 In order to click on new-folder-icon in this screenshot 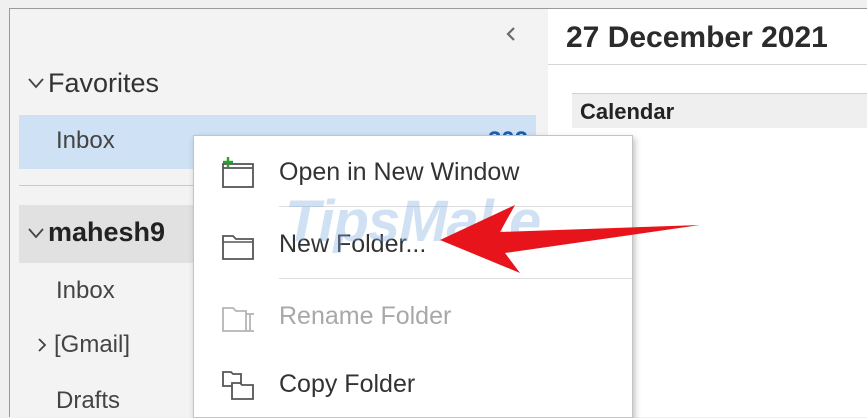, I will do `click(238, 247)`.